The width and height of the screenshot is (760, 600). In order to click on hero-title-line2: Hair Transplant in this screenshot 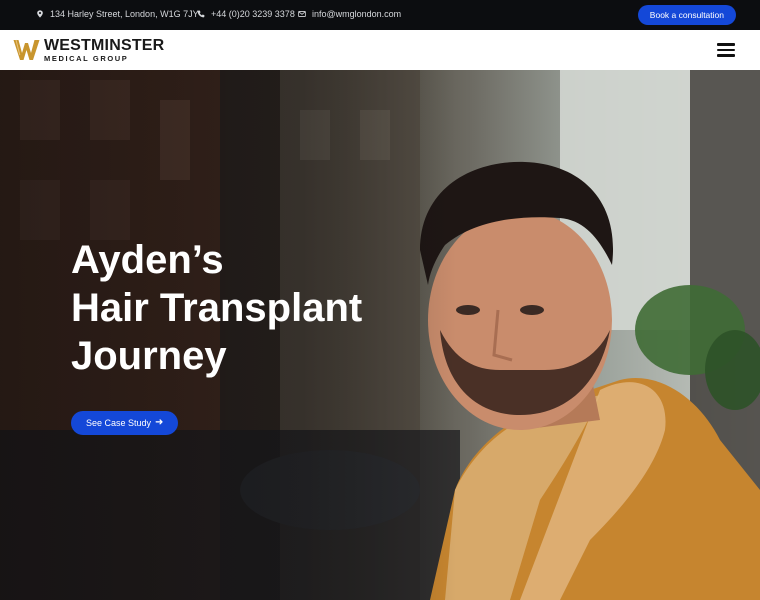, I will do `click(217, 308)`.